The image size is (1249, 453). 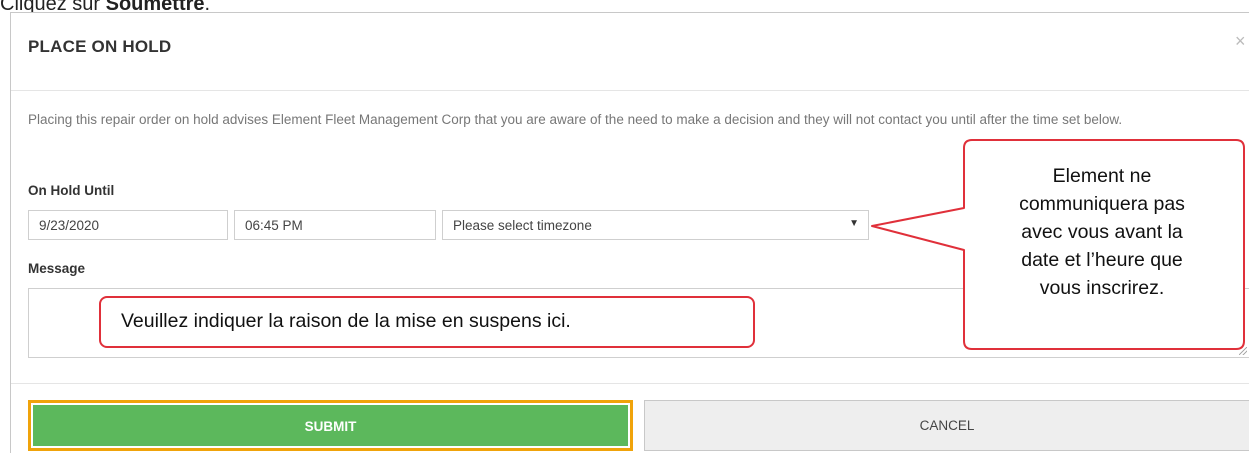 I want to click on header-divider, so click(x=630, y=90).